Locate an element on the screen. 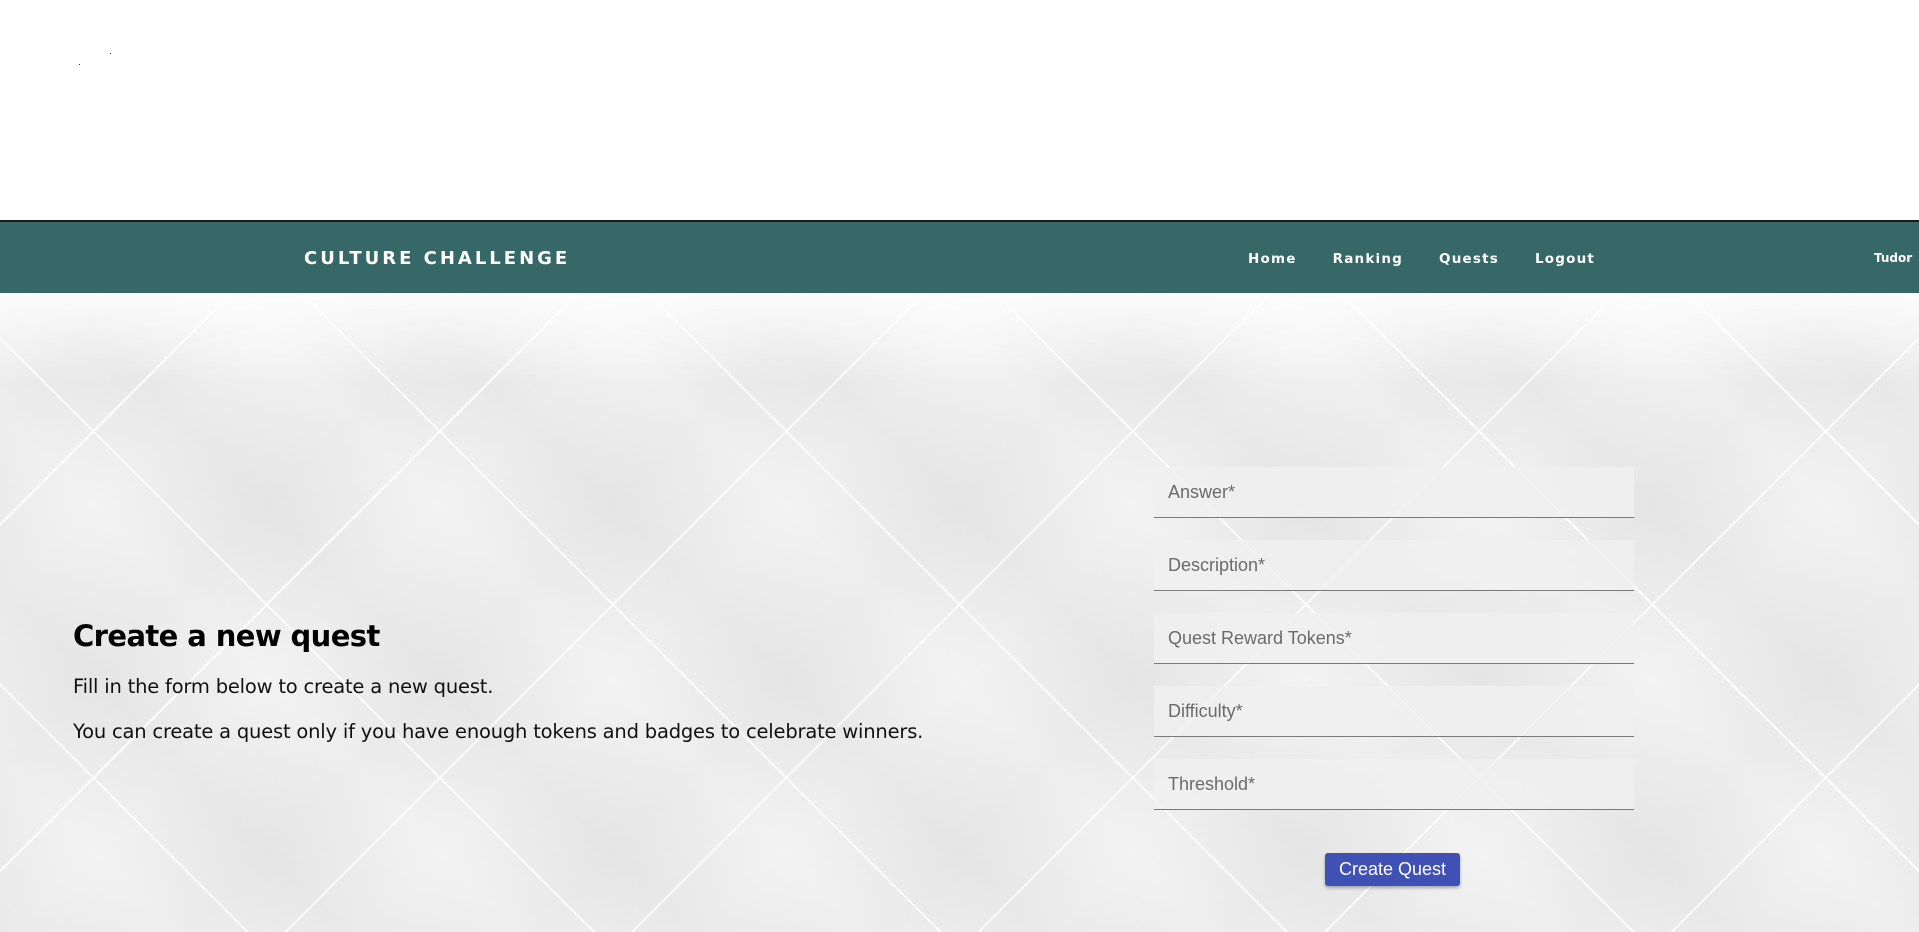 The image size is (1919, 932). nav-links: Home Ranking Quests Logout is located at coordinates (1439, 259).